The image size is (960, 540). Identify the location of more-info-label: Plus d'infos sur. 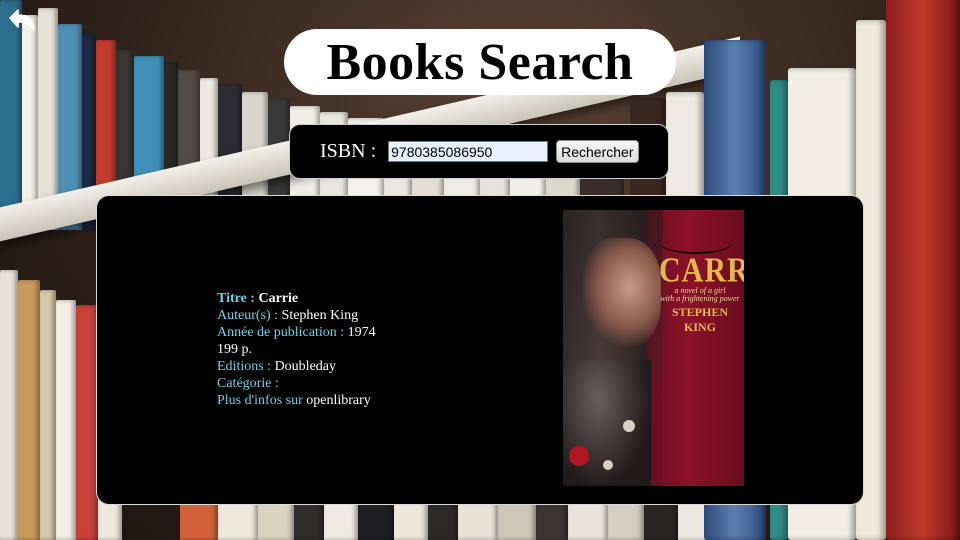
(260, 400).